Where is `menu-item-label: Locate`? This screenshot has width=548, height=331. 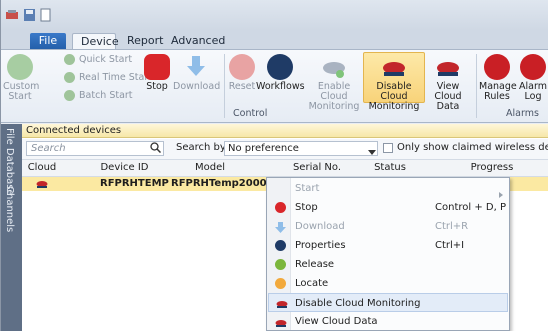
menu-item-label: Locate is located at coordinates (312, 283).